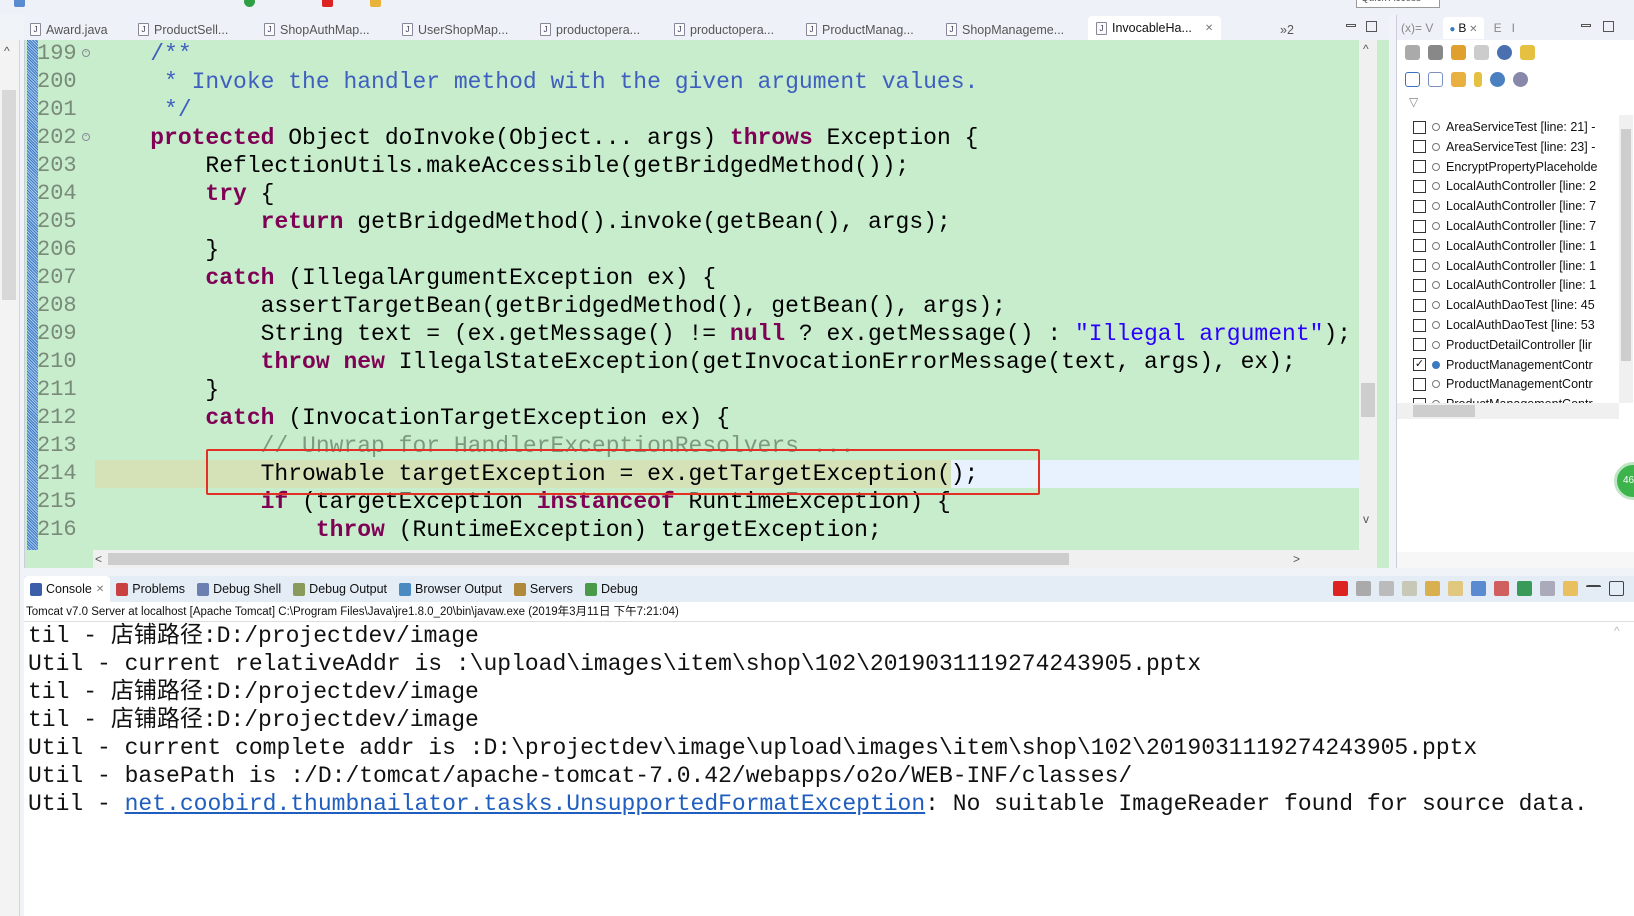 The width and height of the screenshot is (1634, 916). Describe the element at coordinates (1501, 588) in the screenshot. I see `show-console-stderr-icon` at that location.